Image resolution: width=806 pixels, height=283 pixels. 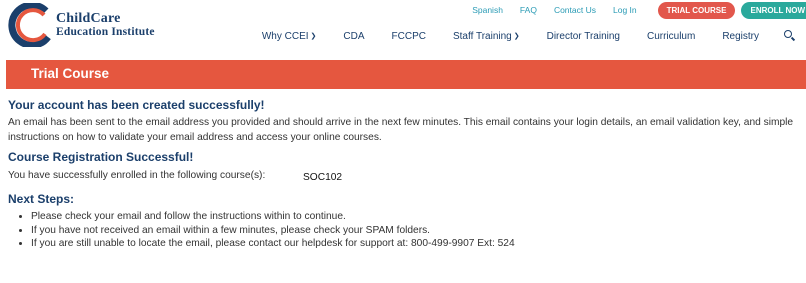 I want to click on next-steps-heading: Next Steps:, so click(x=41, y=199).